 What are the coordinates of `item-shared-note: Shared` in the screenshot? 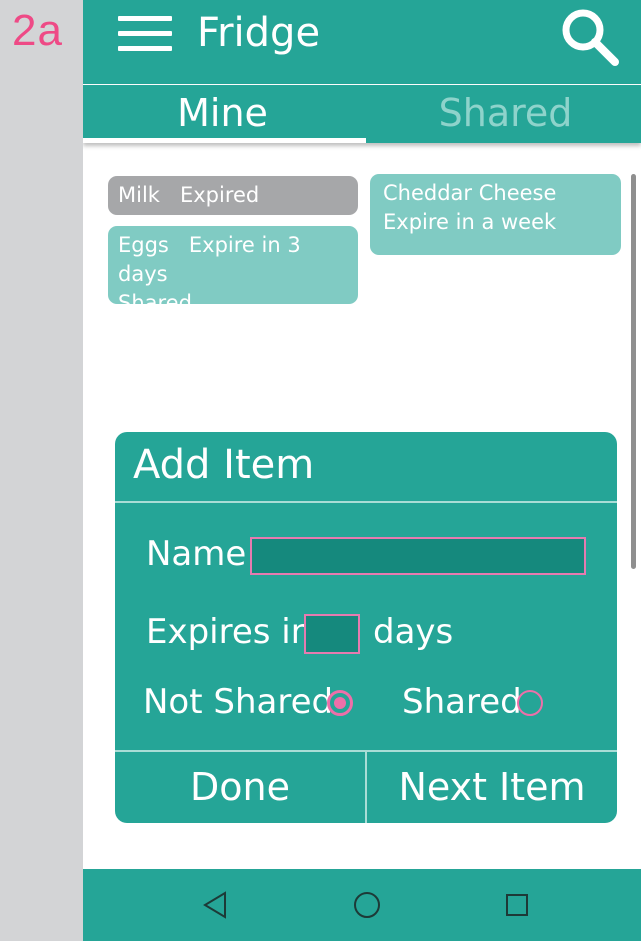 It's located at (155, 303).